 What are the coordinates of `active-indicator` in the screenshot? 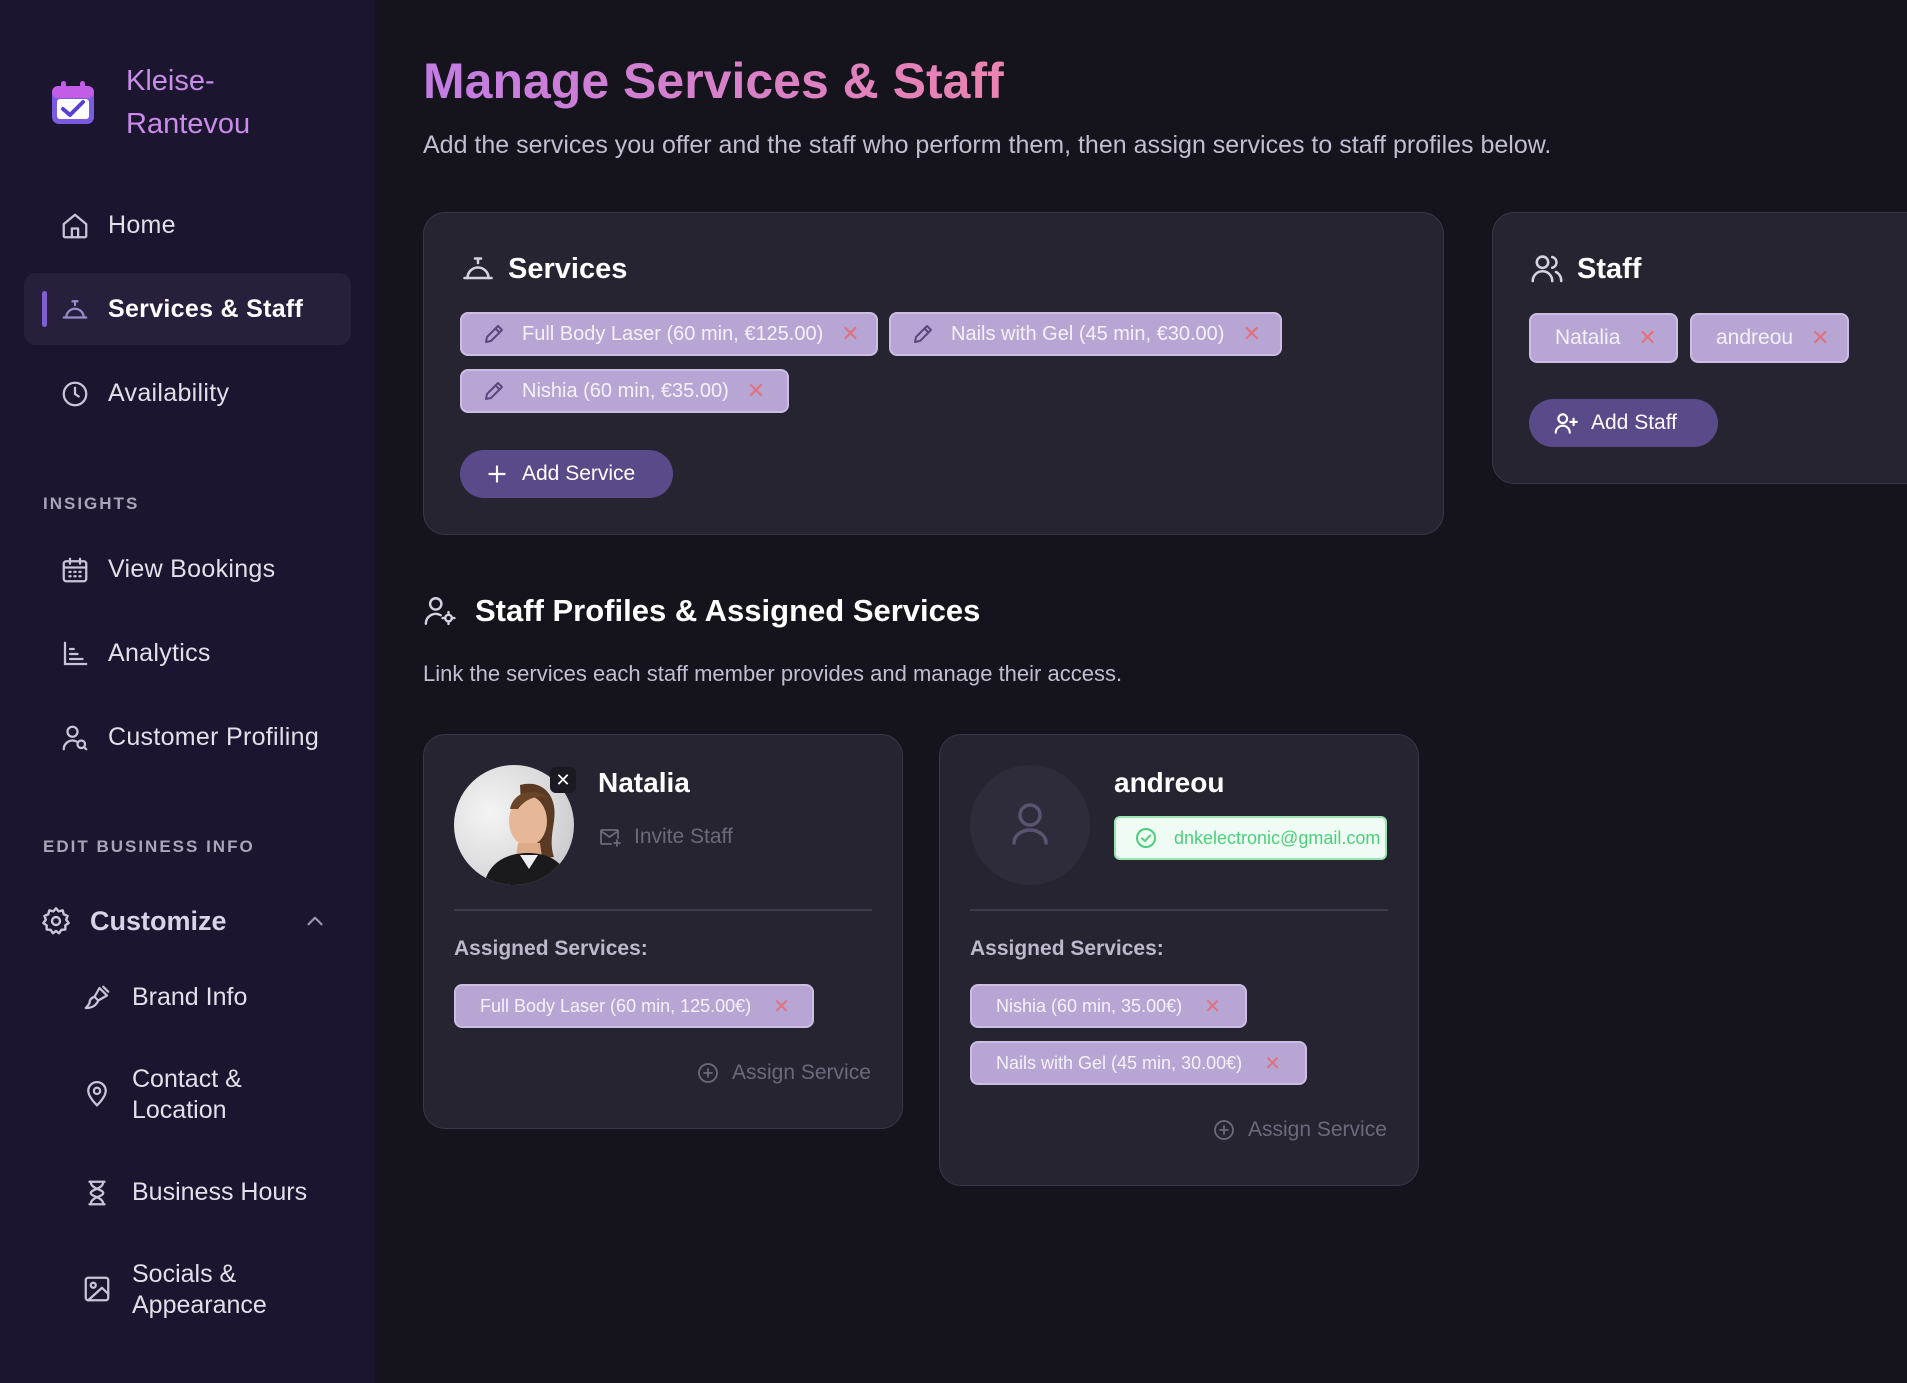 It's located at (44, 309).